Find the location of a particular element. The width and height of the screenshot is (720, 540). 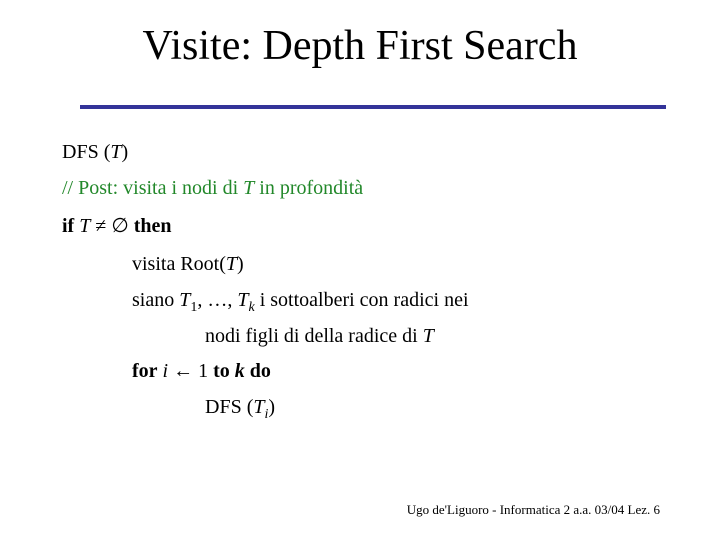

code-line-recursive-call: DFS (Ti) is located at coordinates (240, 409).